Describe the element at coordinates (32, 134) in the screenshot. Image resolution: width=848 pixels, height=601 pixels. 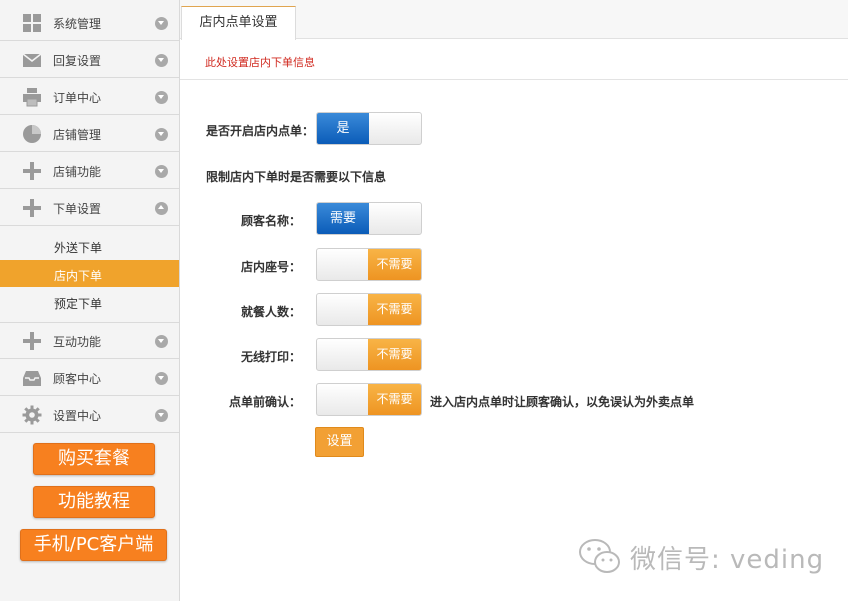
I see `pie-chart-icon` at that location.